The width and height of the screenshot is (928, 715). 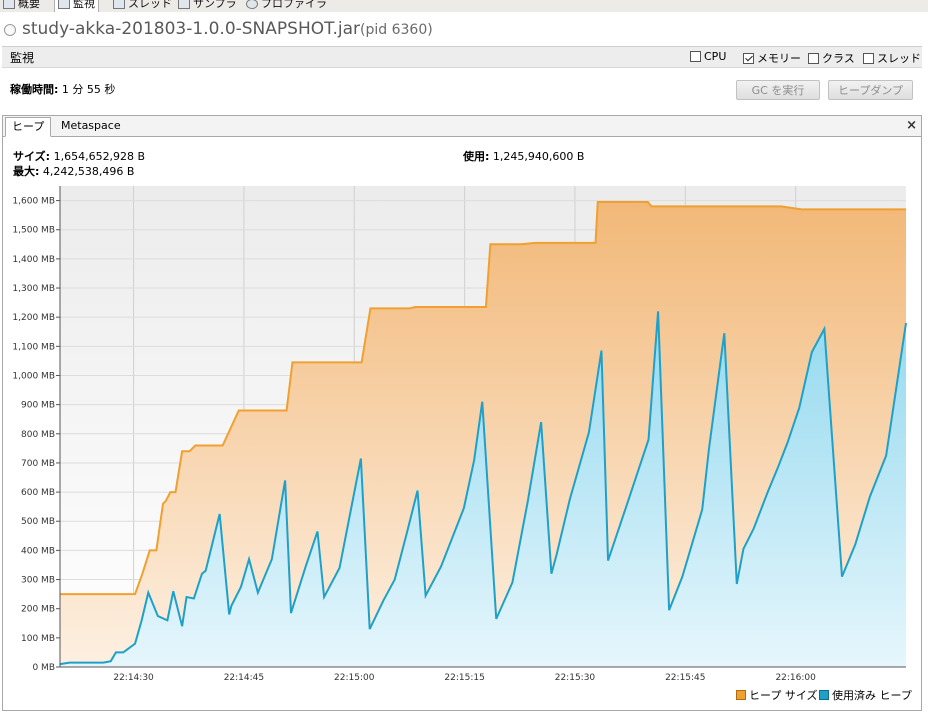 I want to click on legend-used-heap: 使用済み ヒープ, so click(x=865, y=695).